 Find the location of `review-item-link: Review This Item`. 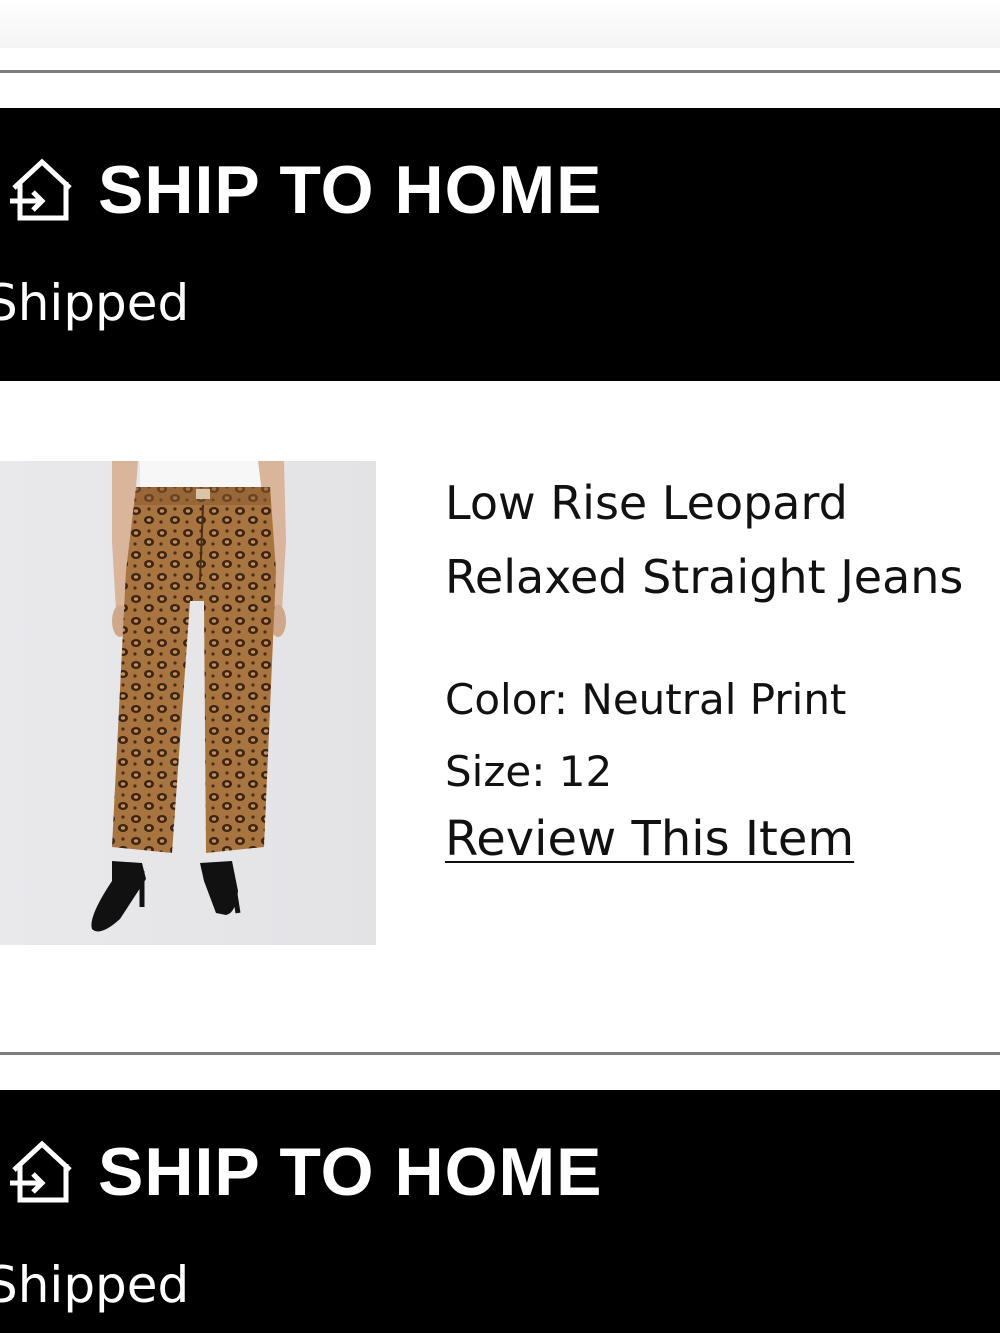

review-item-link: Review This Item is located at coordinates (649, 839).